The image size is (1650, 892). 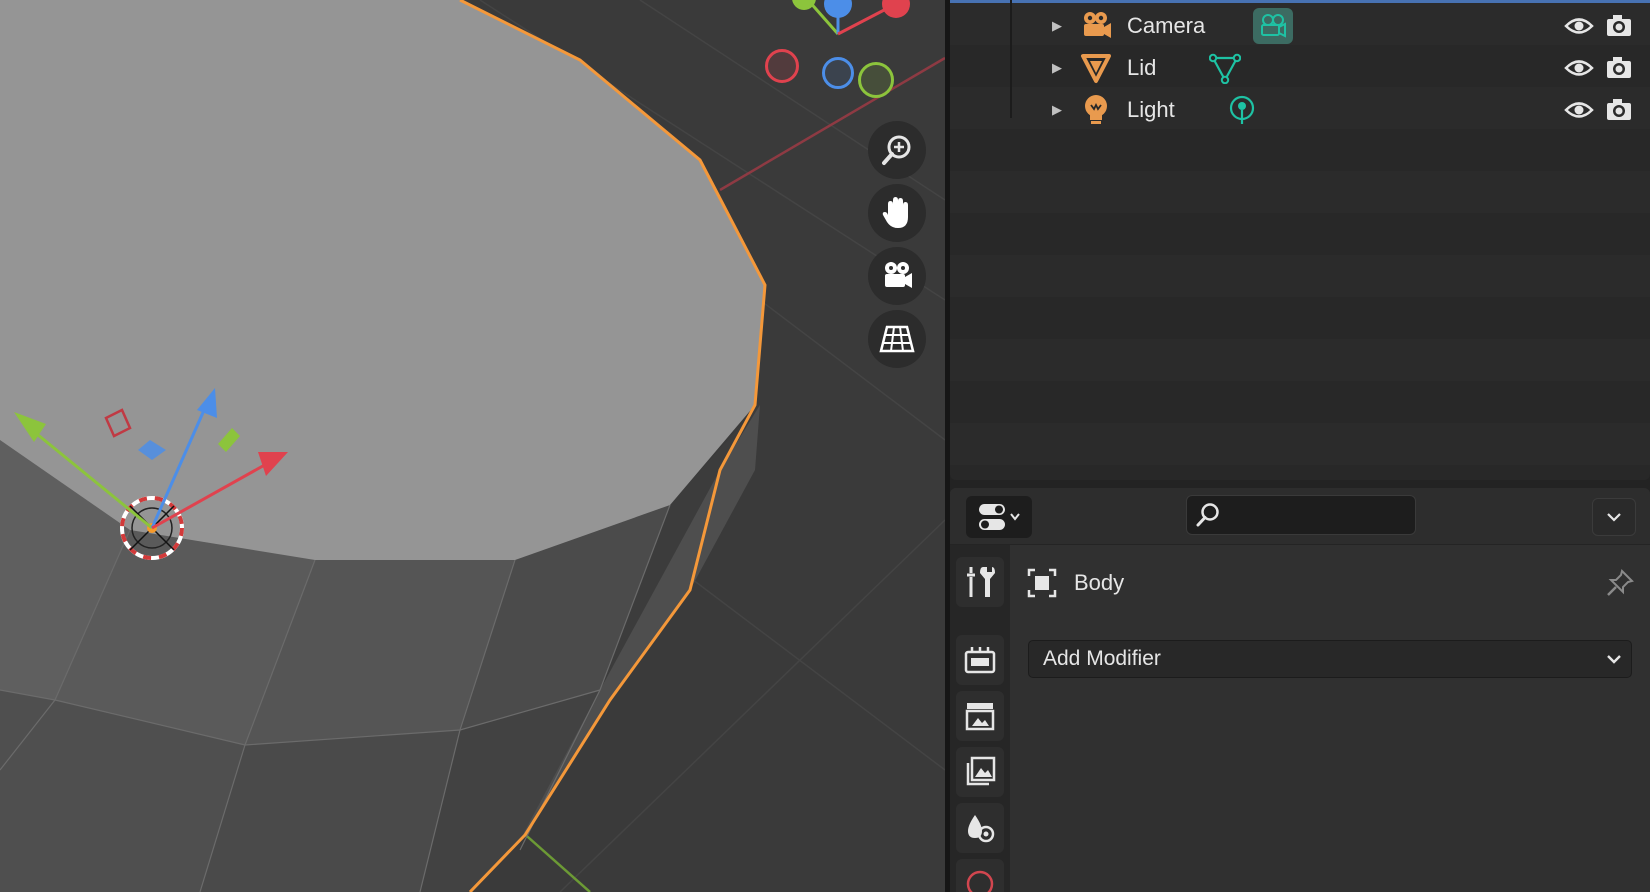 I want to click on grid-icon, so click(x=897, y=339).